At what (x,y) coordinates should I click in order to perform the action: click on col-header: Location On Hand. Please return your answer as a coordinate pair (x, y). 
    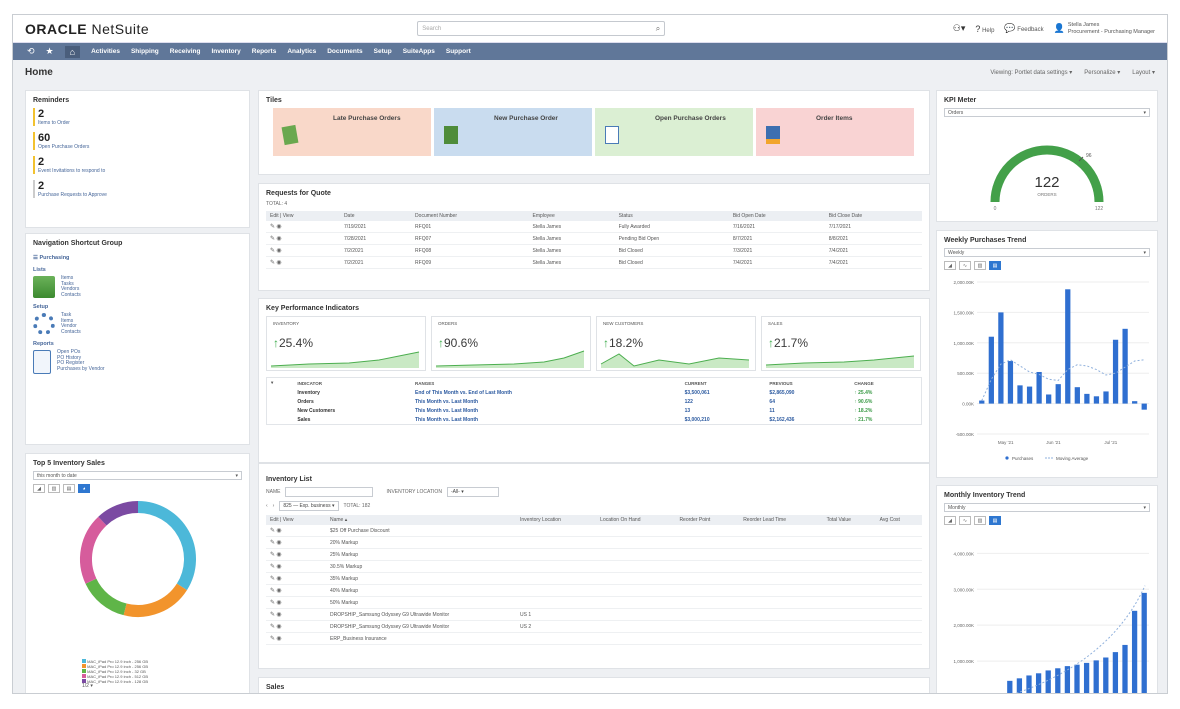
    Looking at the image, I should click on (636, 520).